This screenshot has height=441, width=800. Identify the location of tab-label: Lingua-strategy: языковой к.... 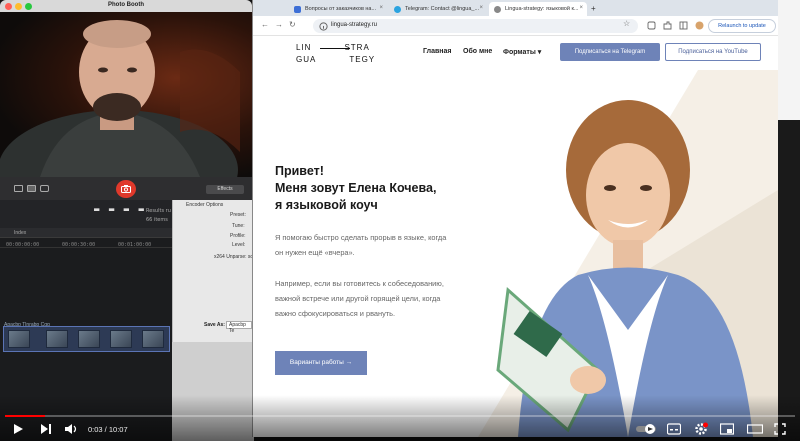
(542, 9).